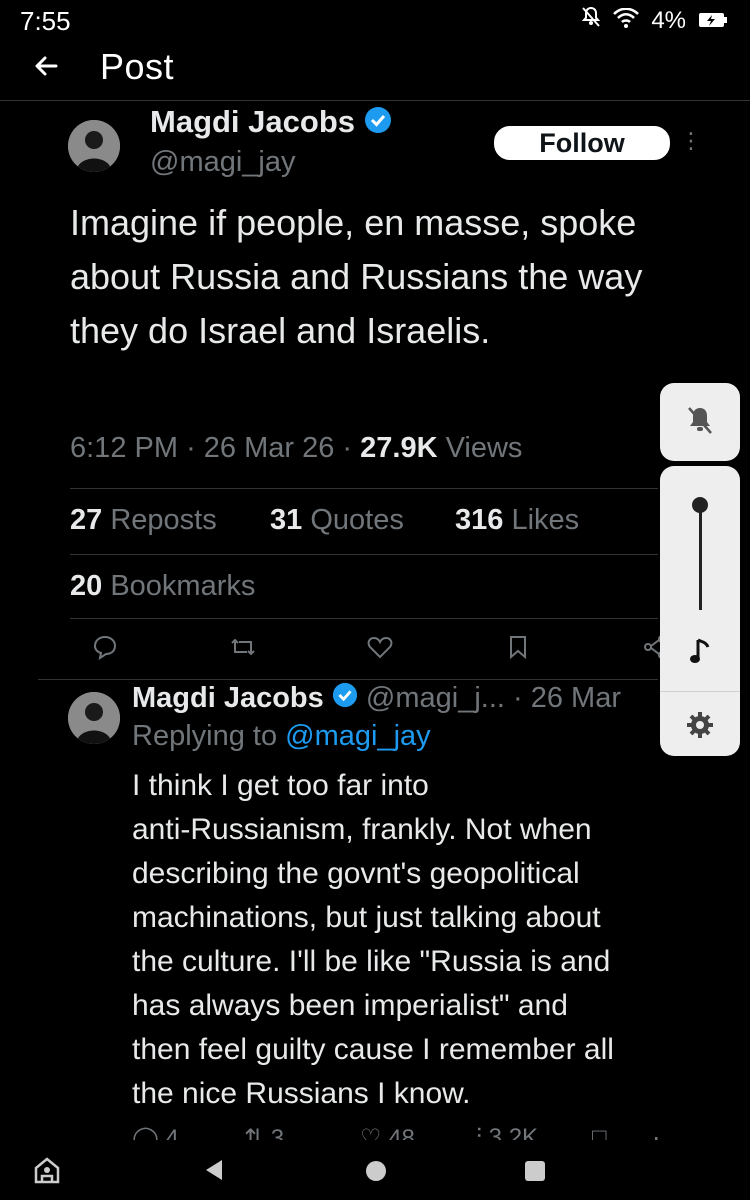 This screenshot has height=1200, width=750. Describe the element at coordinates (373, 1049) in the screenshot. I see `reply-text-line: then feel guilty cause I remember all` at that location.